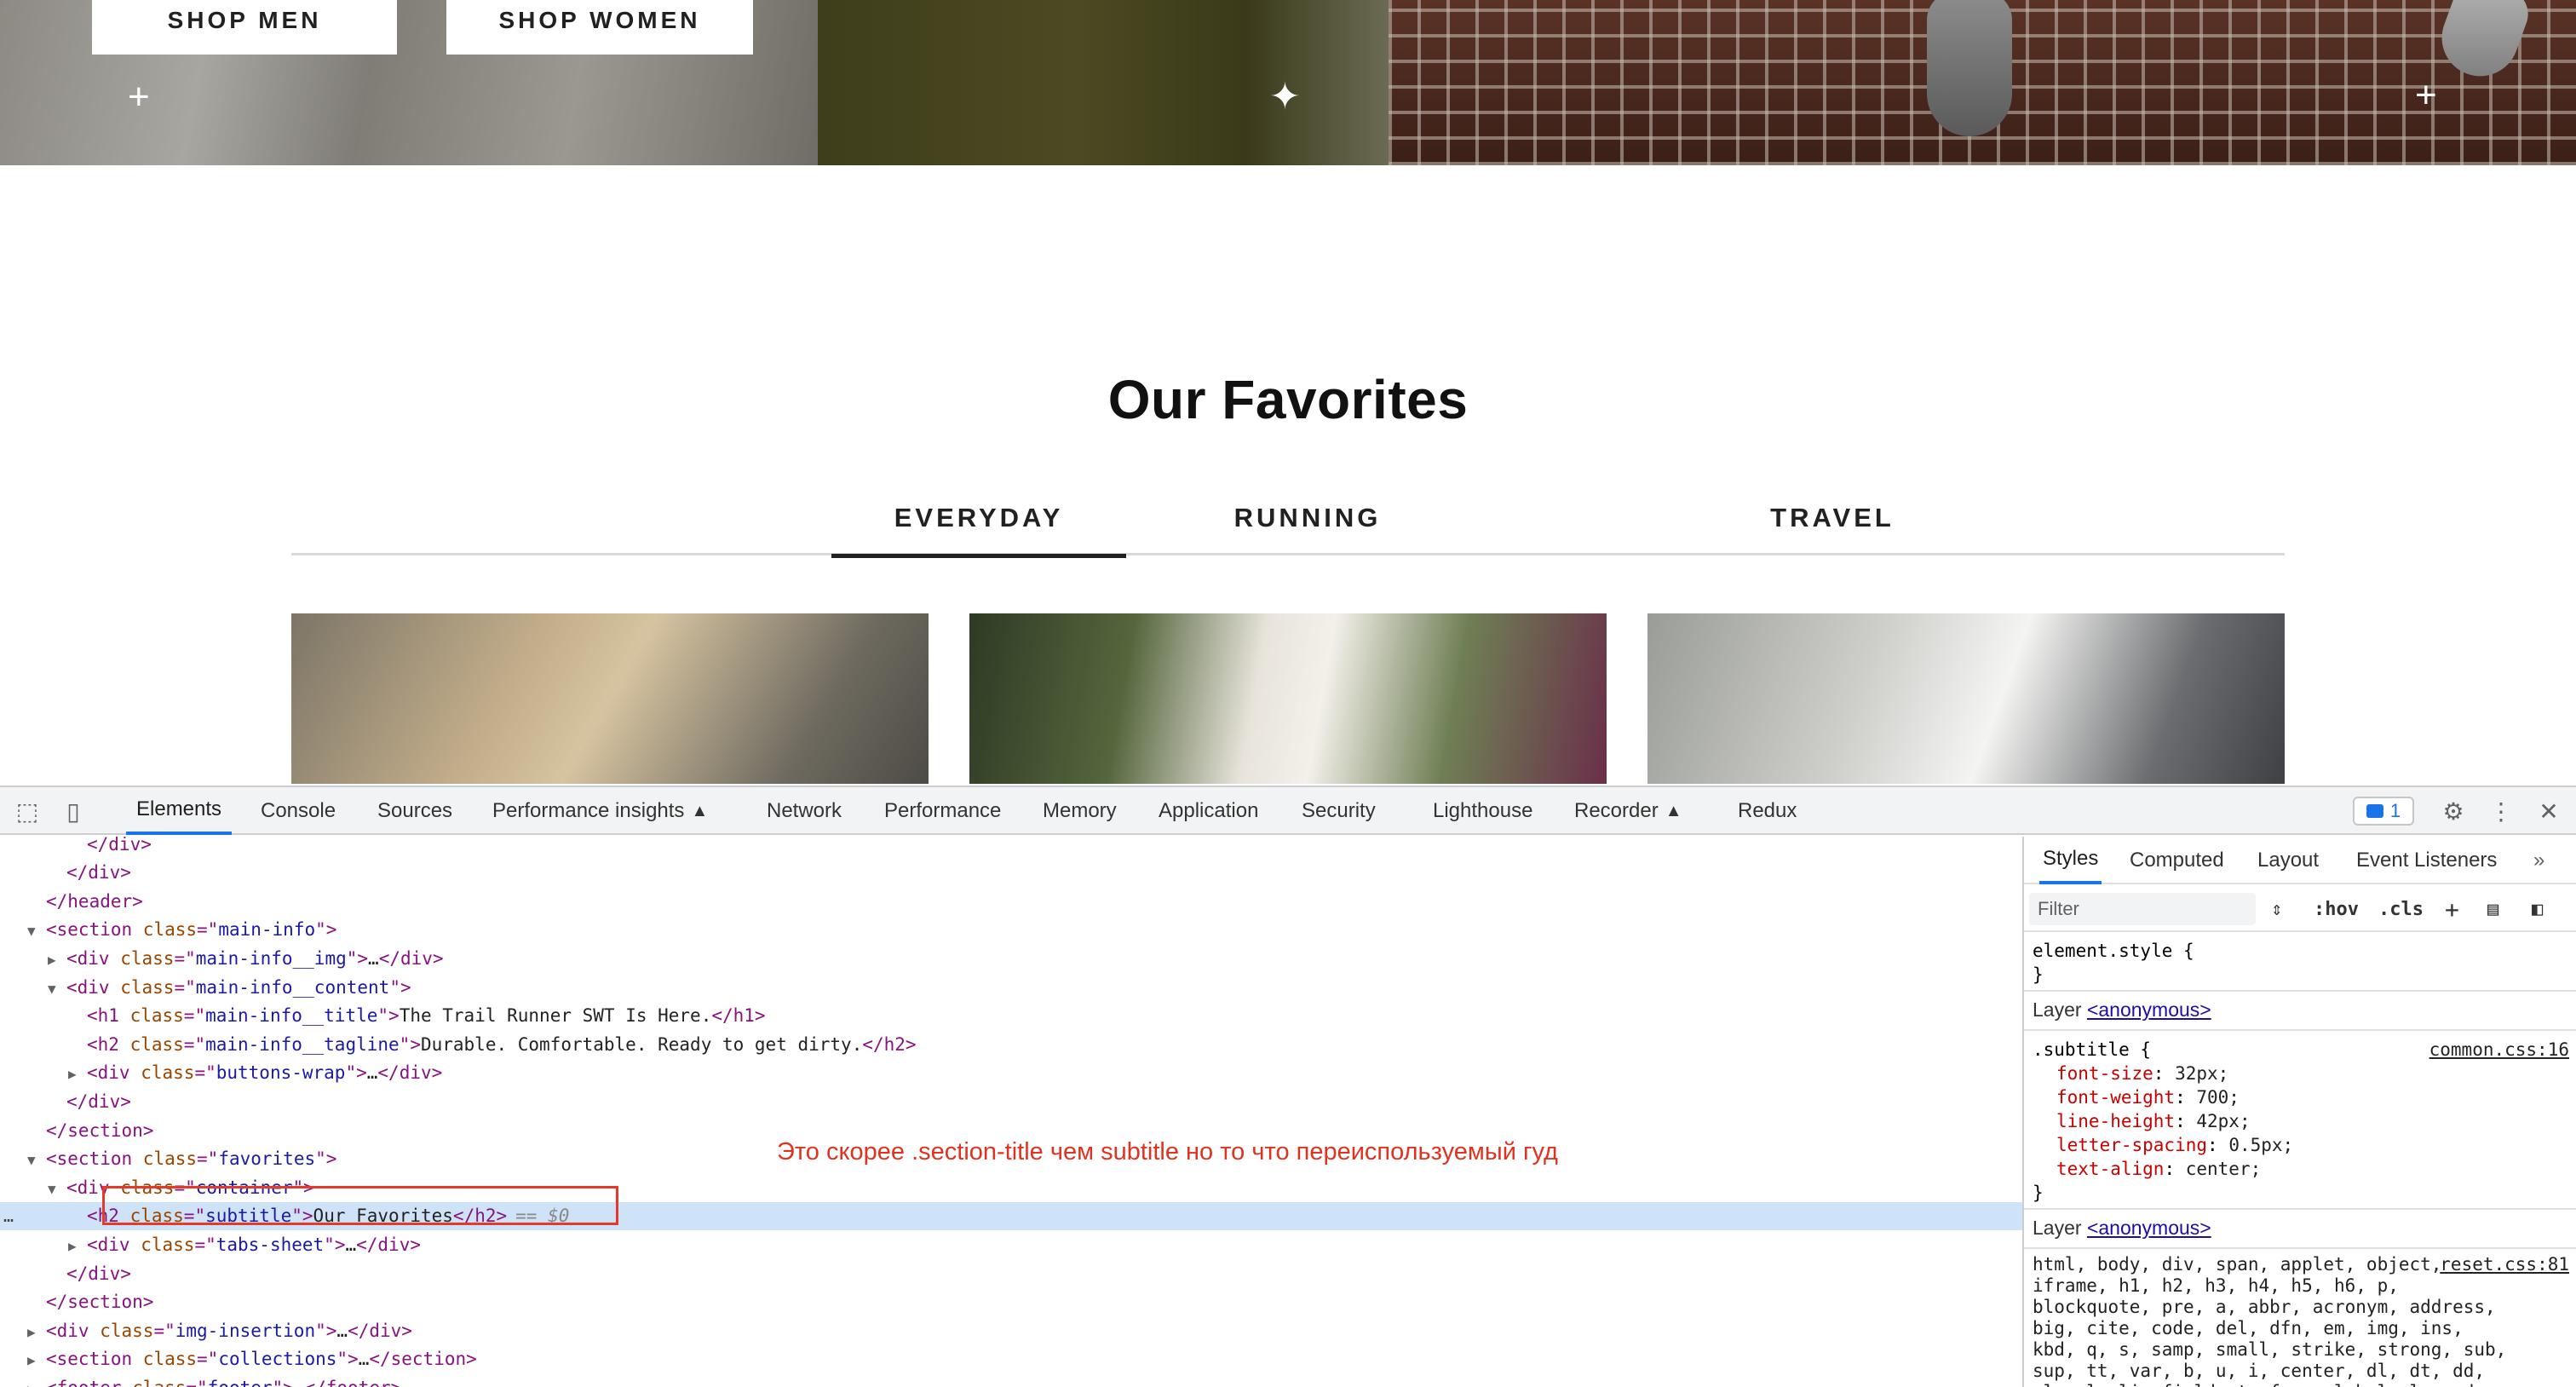 This screenshot has height=1387, width=2576. Describe the element at coordinates (1483, 811) in the screenshot. I see `devtools-tab-lighthouse: Lighthouse` at that location.